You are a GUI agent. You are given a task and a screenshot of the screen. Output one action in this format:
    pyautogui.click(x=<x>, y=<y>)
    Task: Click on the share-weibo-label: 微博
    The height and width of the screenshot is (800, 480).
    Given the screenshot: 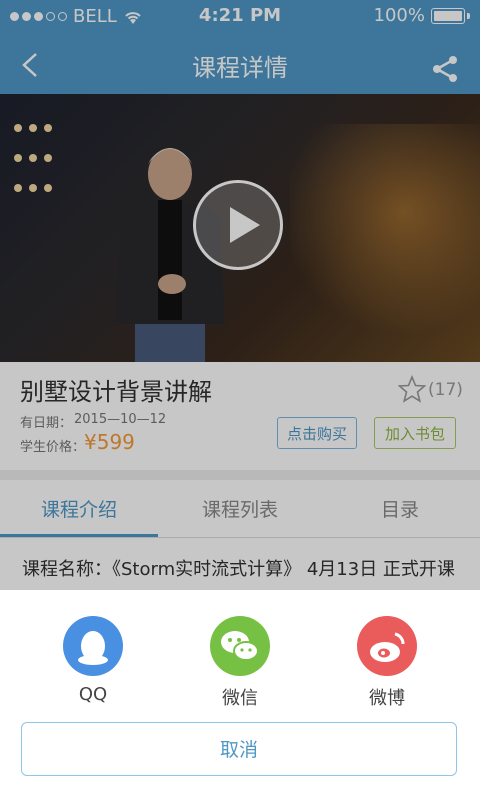 What is the action you would take?
    pyautogui.click(x=387, y=698)
    